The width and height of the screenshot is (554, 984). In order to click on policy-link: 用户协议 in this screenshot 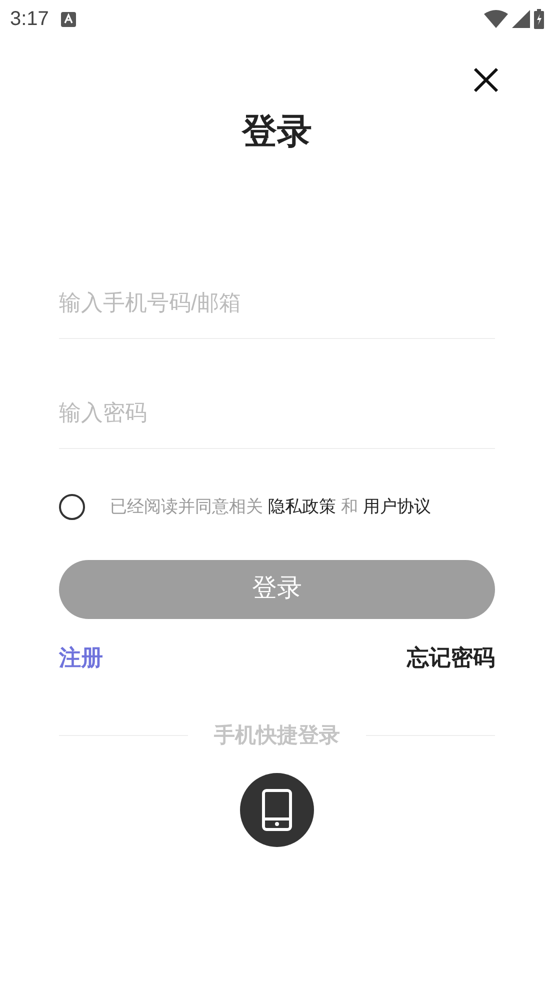, I will do `click(397, 507)`.